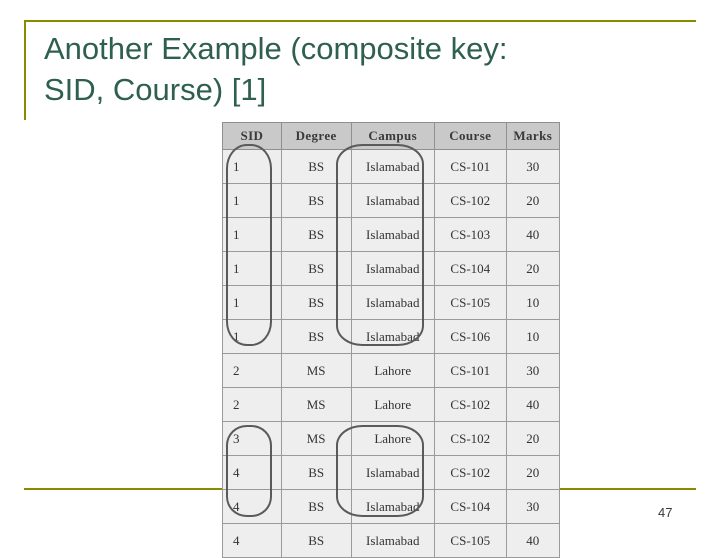 This screenshot has height=558, width=720. I want to click on table-row: 1 BS Islamabad CS-104 20, so click(391, 268).